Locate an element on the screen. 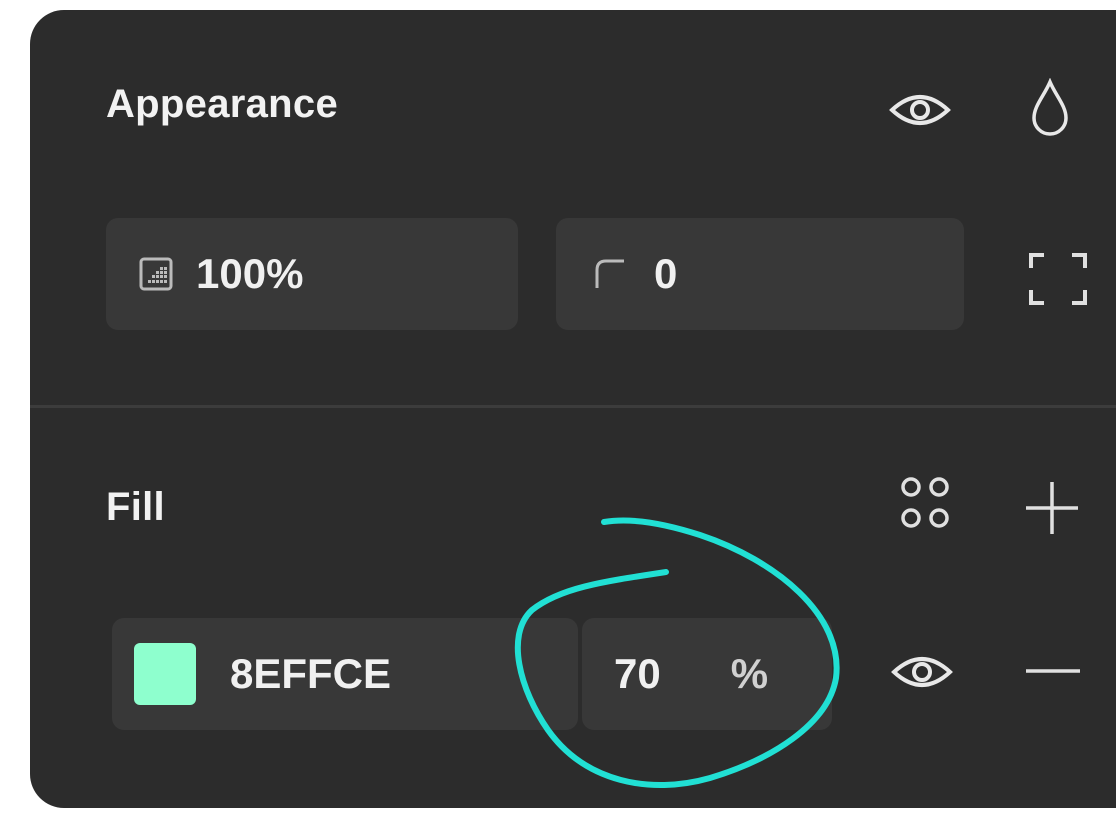  plus-icon is located at coordinates (1052, 508).